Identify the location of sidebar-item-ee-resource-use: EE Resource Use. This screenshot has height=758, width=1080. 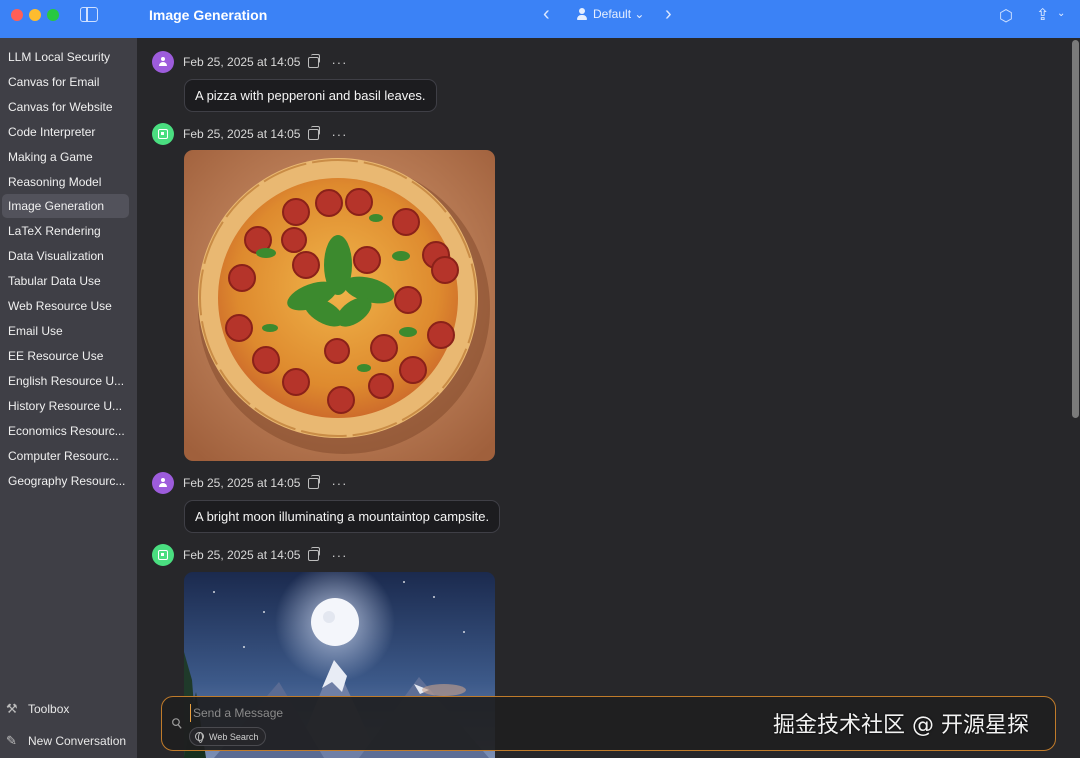
(65, 356).